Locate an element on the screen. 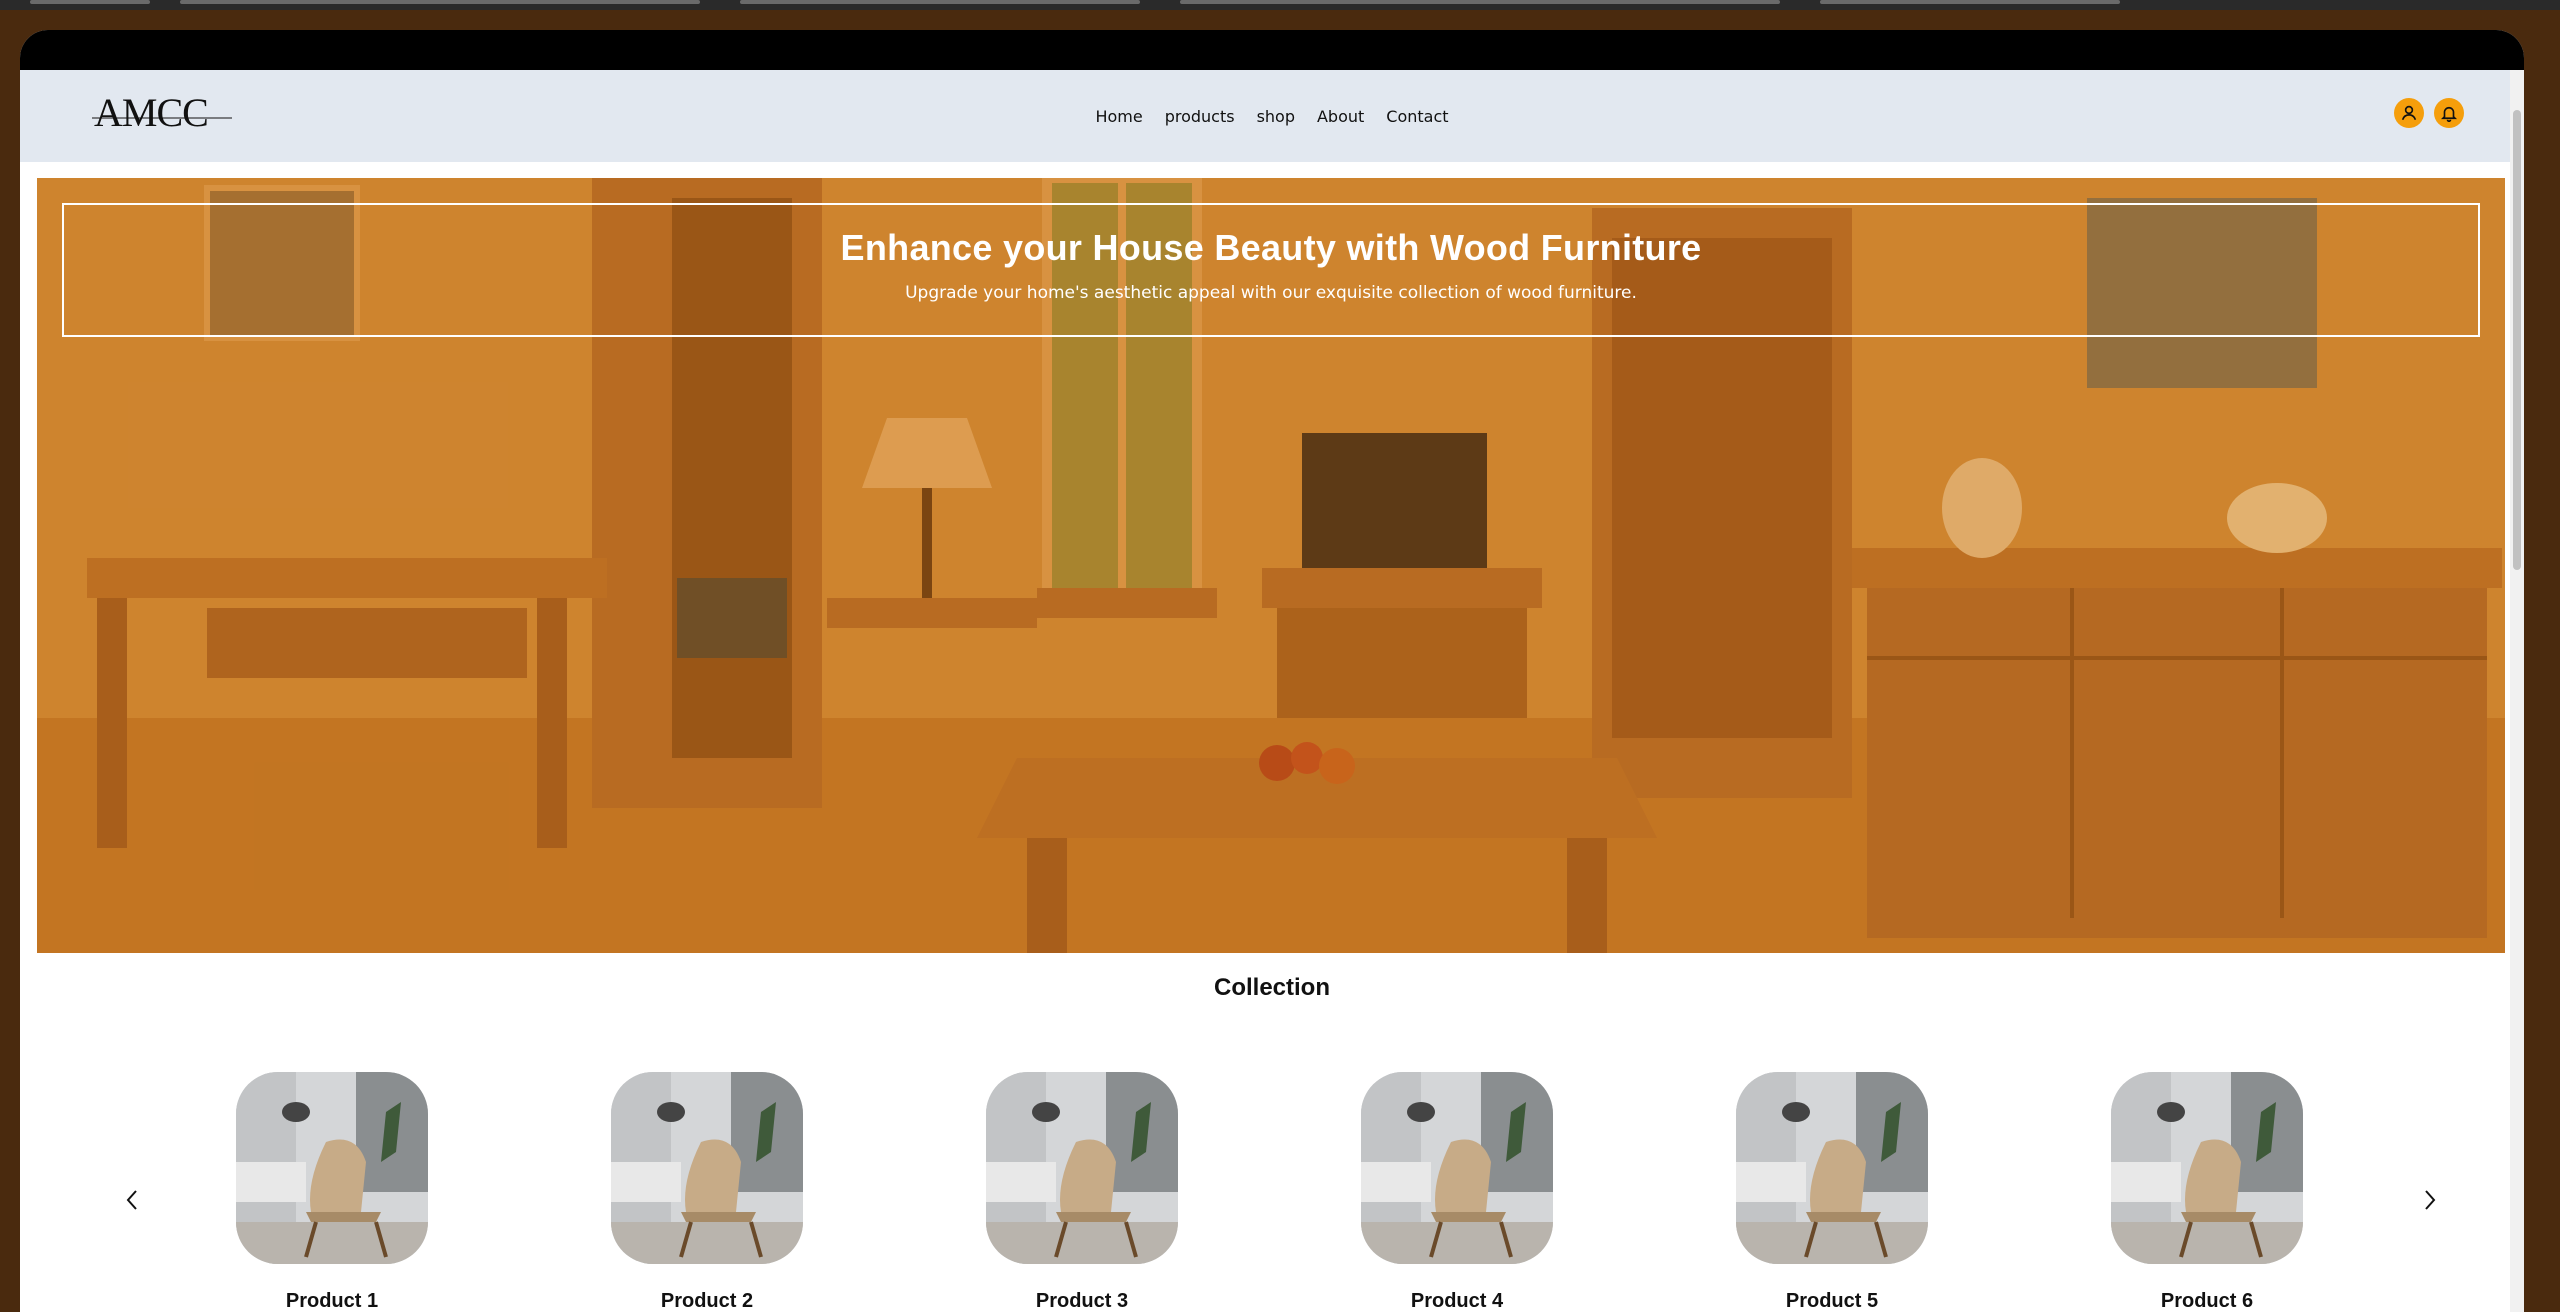 Image resolution: width=2560 pixels, height=1312 pixels. browser-tab-strip is located at coordinates (1280, 5).